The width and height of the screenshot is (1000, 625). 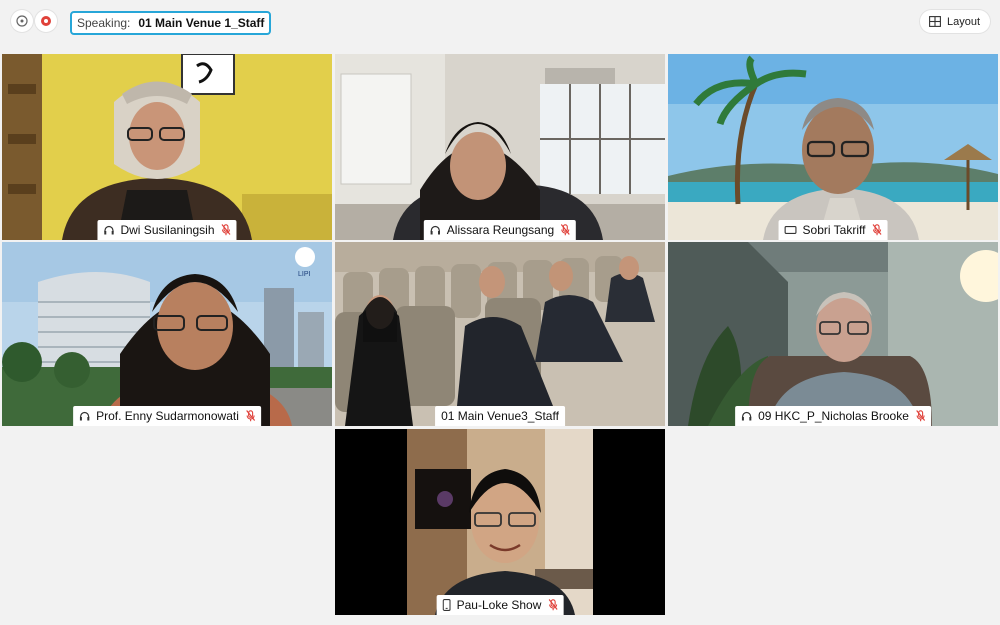 What do you see at coordinates (201, 23) in the screenshot?
I see `speaking-name: 01 Main Venue 1_Staff` at bounding box center [201, 23].